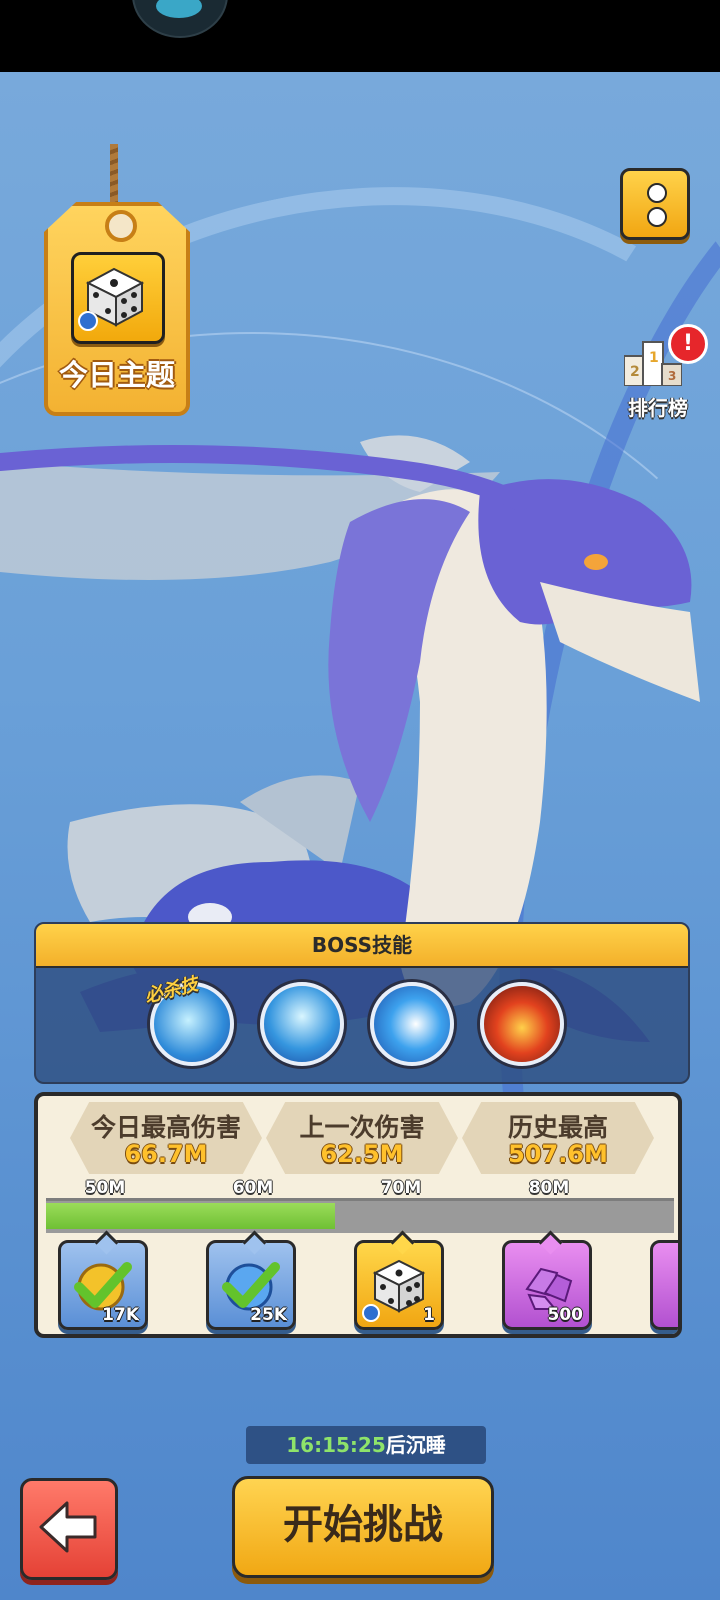 This screenshot has width=720, height=1600. Describe the element at coordinates (522, 1024) in the screenshot. I see `fire-beast-icon` at that location.